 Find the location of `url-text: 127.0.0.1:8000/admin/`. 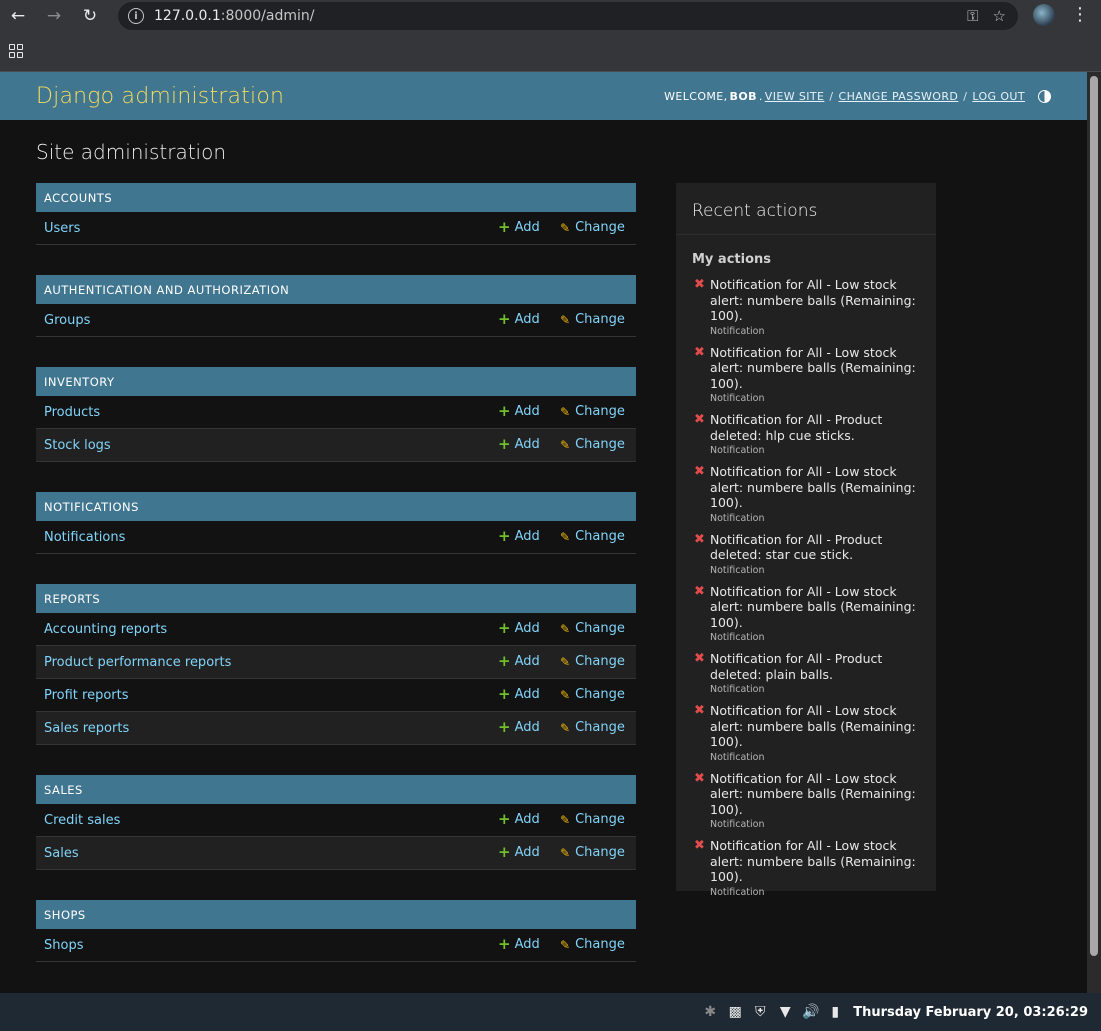

url-text: 127.0.0.1:8000/admin/ is located at coordinates (234, 16).